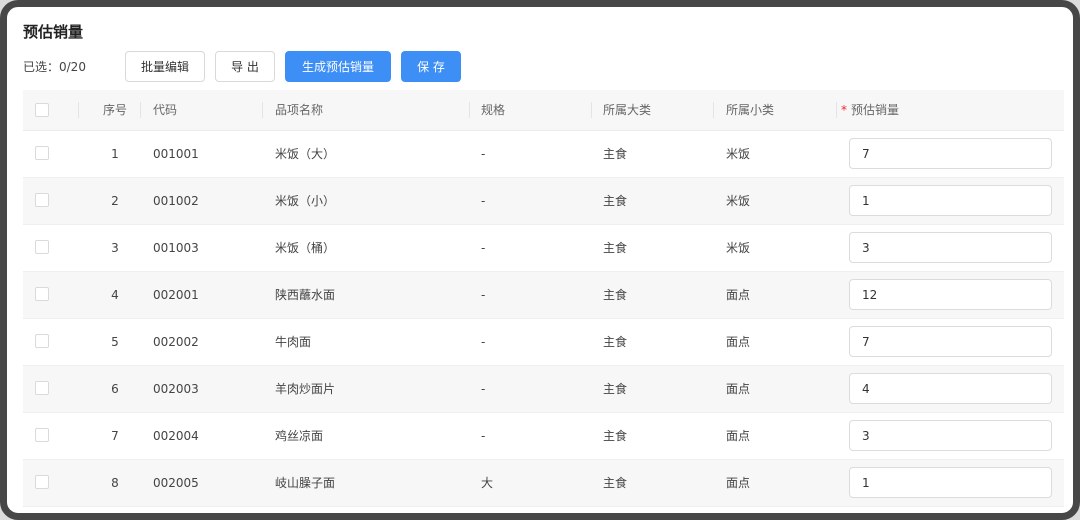  I want to click on select-all-checkbox, so click(42, 110).